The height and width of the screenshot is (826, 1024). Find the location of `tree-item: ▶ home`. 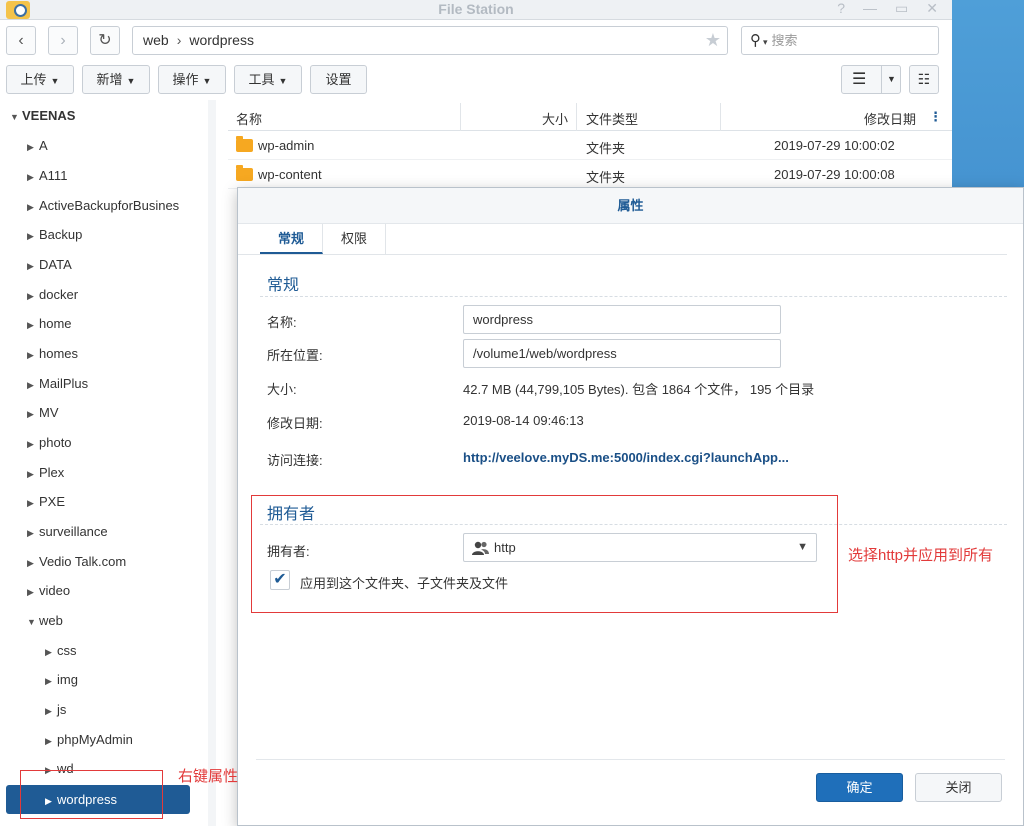

tree-item: ▶ home is located at coordinates (49, 323).